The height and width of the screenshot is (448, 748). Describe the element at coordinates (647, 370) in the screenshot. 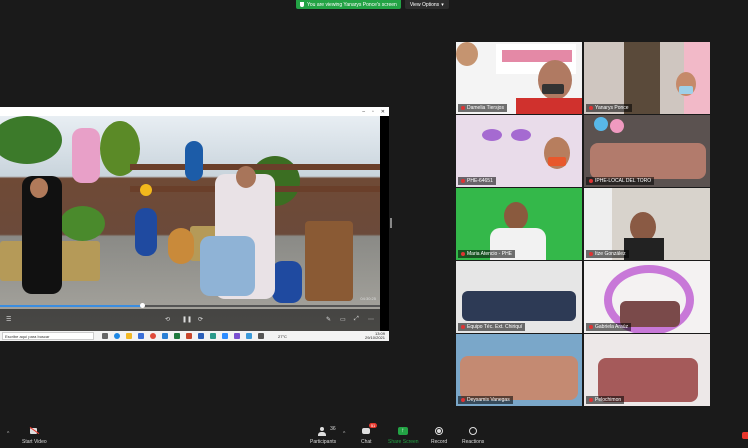

I see `participant-tile: Pelochimon` at that location.